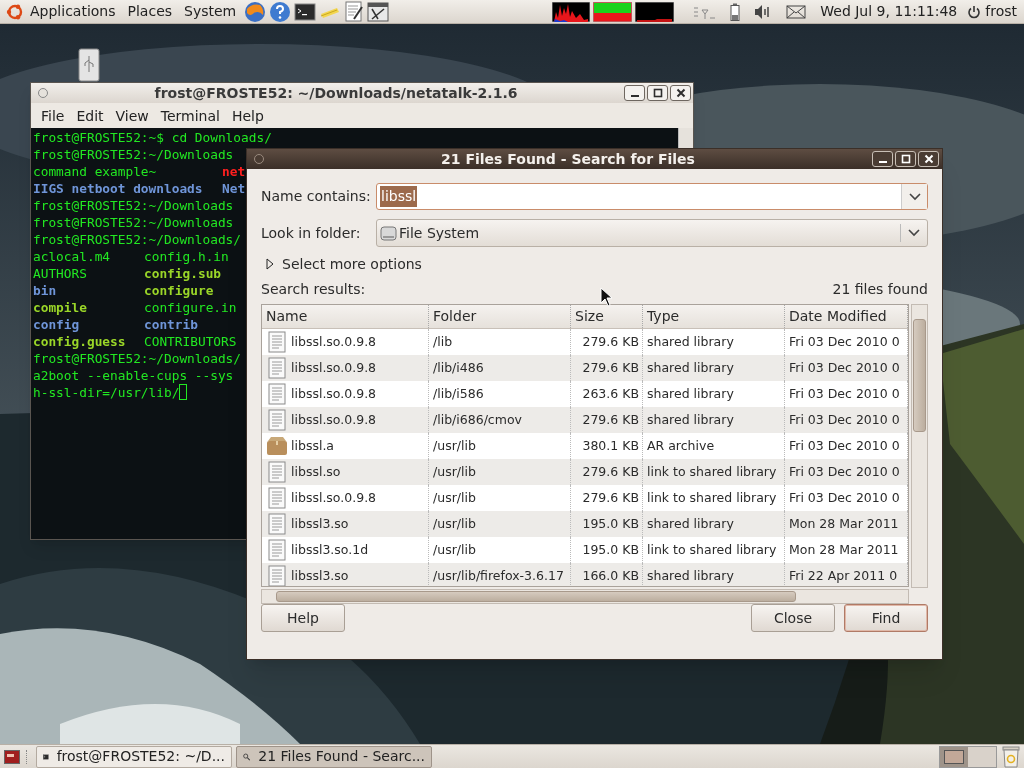 Image resolution: width=1024 pixels, height=768 pixels. I want to click on cpu-monitor-graph, so click(571, 11).